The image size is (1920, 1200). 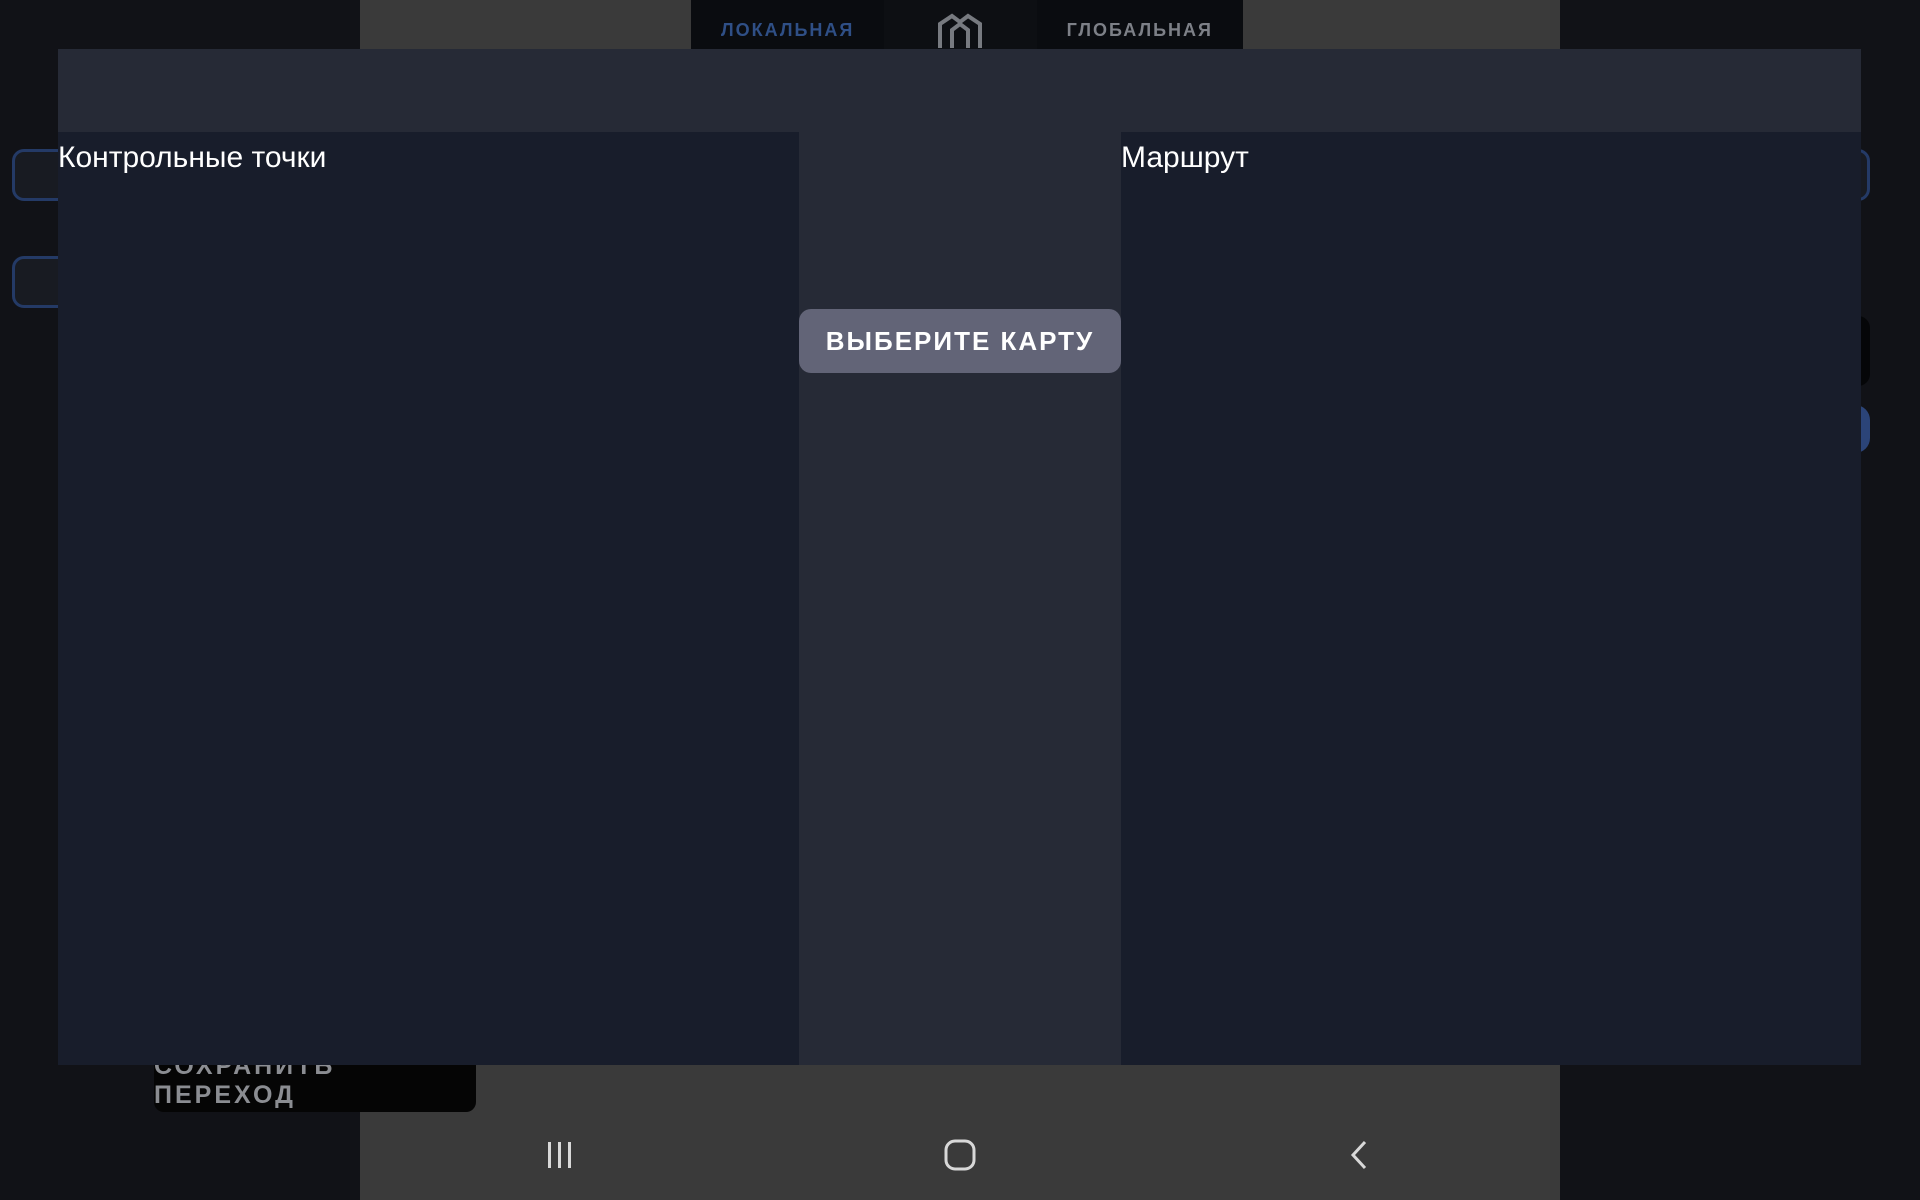 I want to click on route-title: Маршрут, so click(x=1185, y=157).